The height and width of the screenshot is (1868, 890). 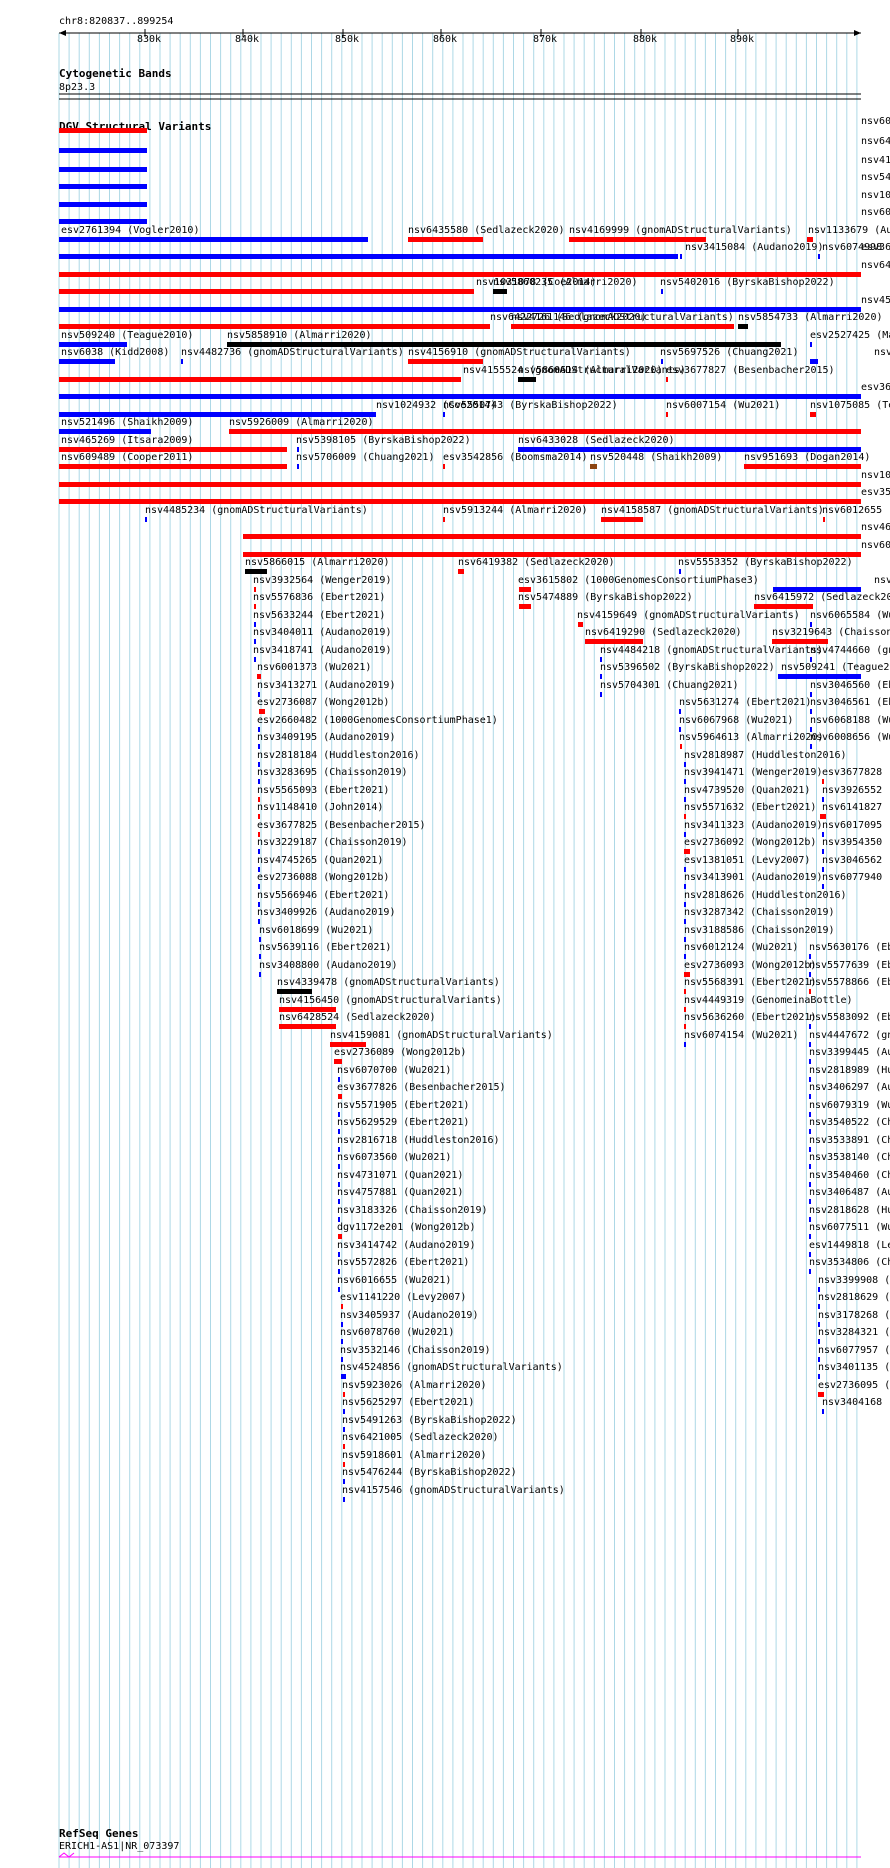 What do you see at coordinates (377, 720) in the screenshot?
I see `dgv-feature-label: esv2660482 (1000GenomesConsortiumPhase1)` at bounding box center [377, 720].